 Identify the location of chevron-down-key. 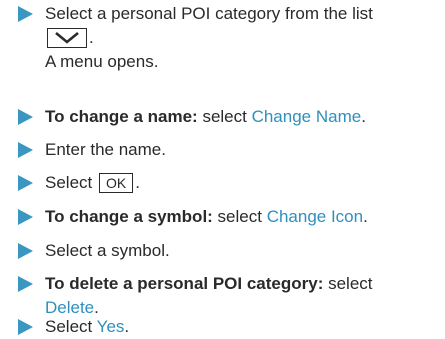
(67, 37).